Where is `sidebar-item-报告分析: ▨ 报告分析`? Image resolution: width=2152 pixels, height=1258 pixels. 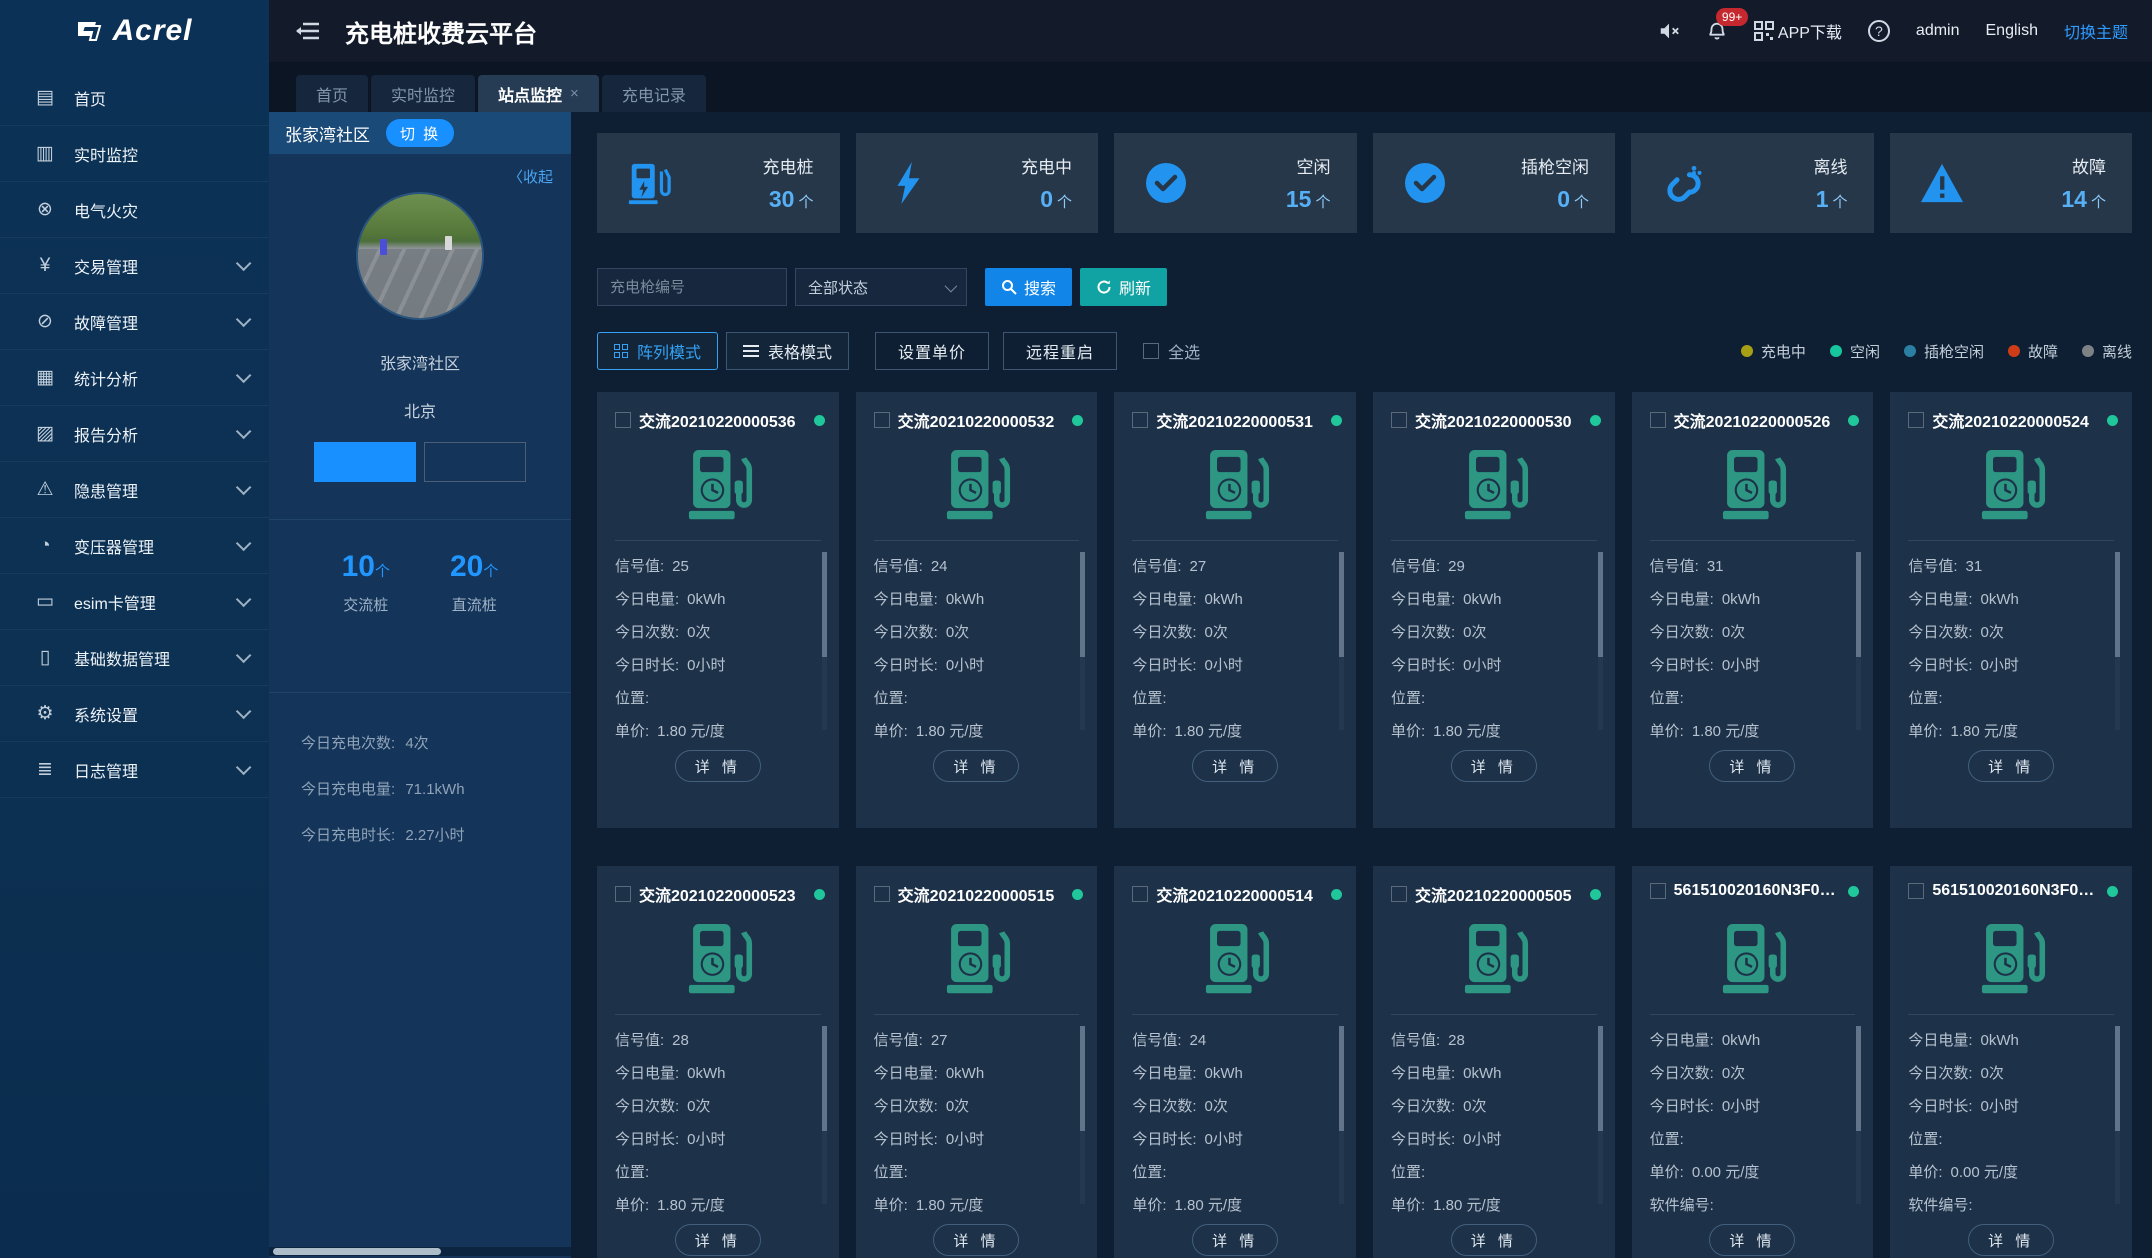 sidebar-item-报告分析: ▨ 报告分析 is located at coordinates (134, 434).